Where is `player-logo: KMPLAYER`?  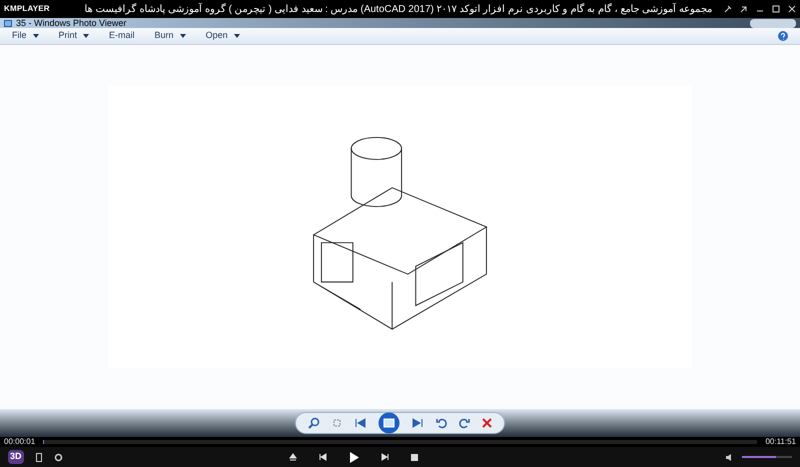
player-logo: KMPLAYER is located at coordinates (27, 9).